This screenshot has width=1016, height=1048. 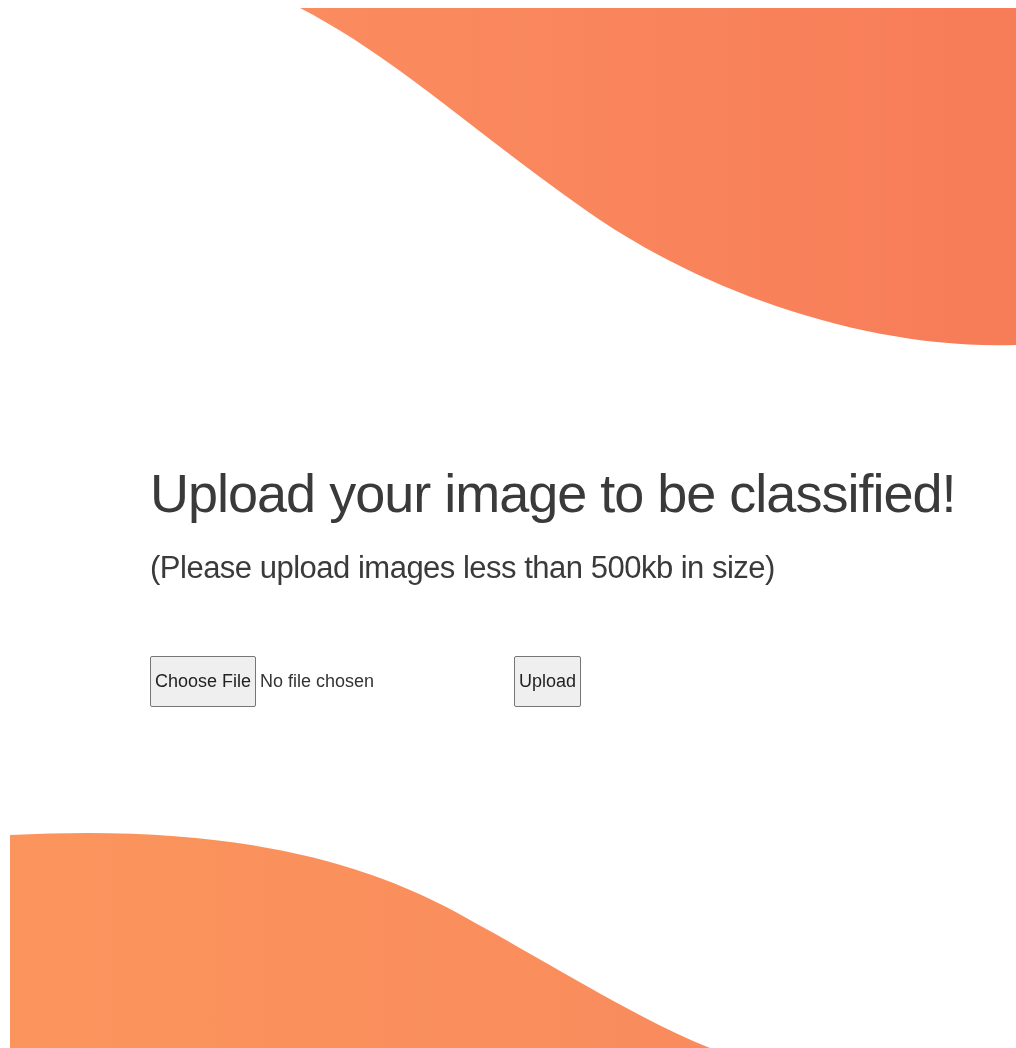 I want to click on size-hint: (Please upload images less than 500kb in size), so click(x=463, y=568).